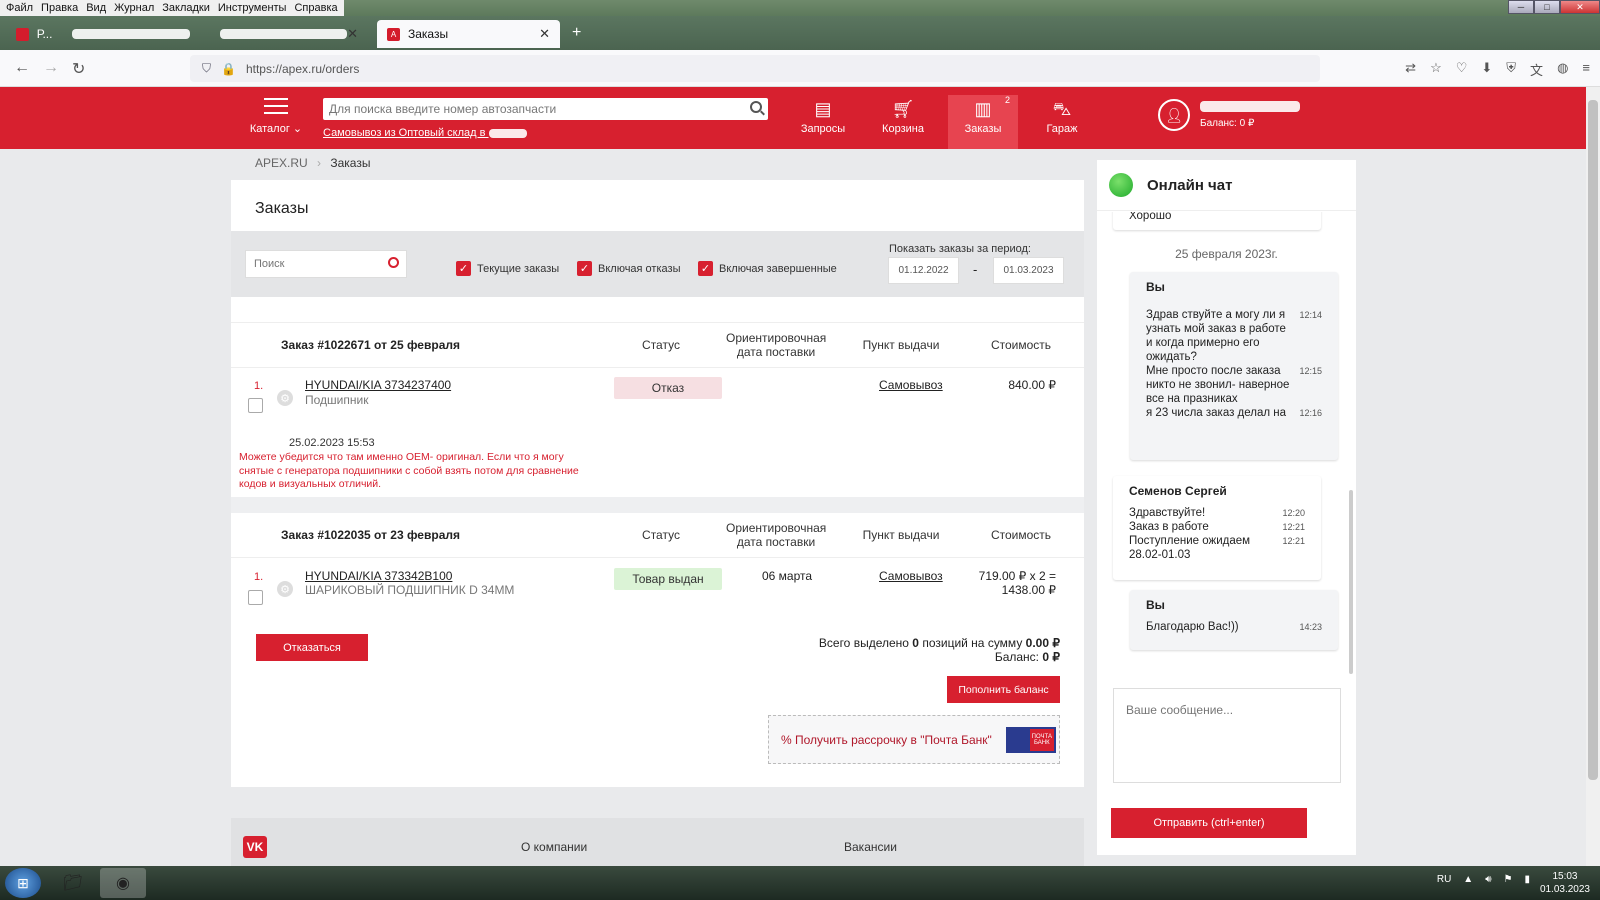 This screenshot has width=1600, height=900. I want to click on tab-active-label: Заказы, so click(428, 34).